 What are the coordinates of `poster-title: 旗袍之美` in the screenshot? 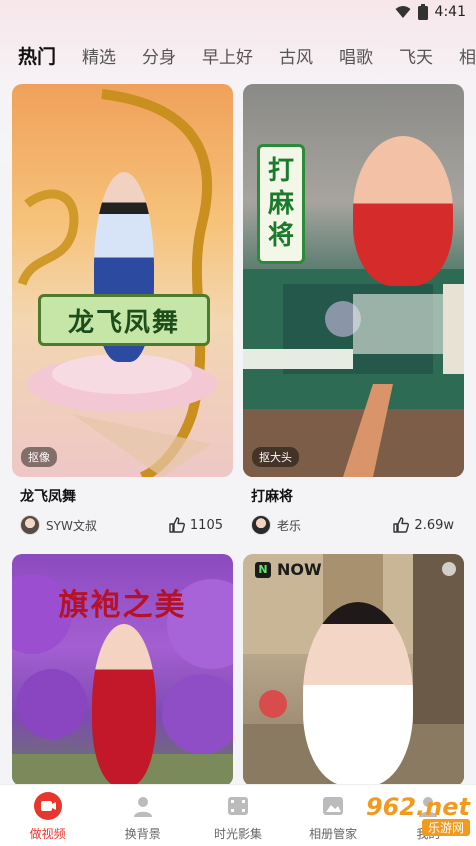 It's located at (122, 605).